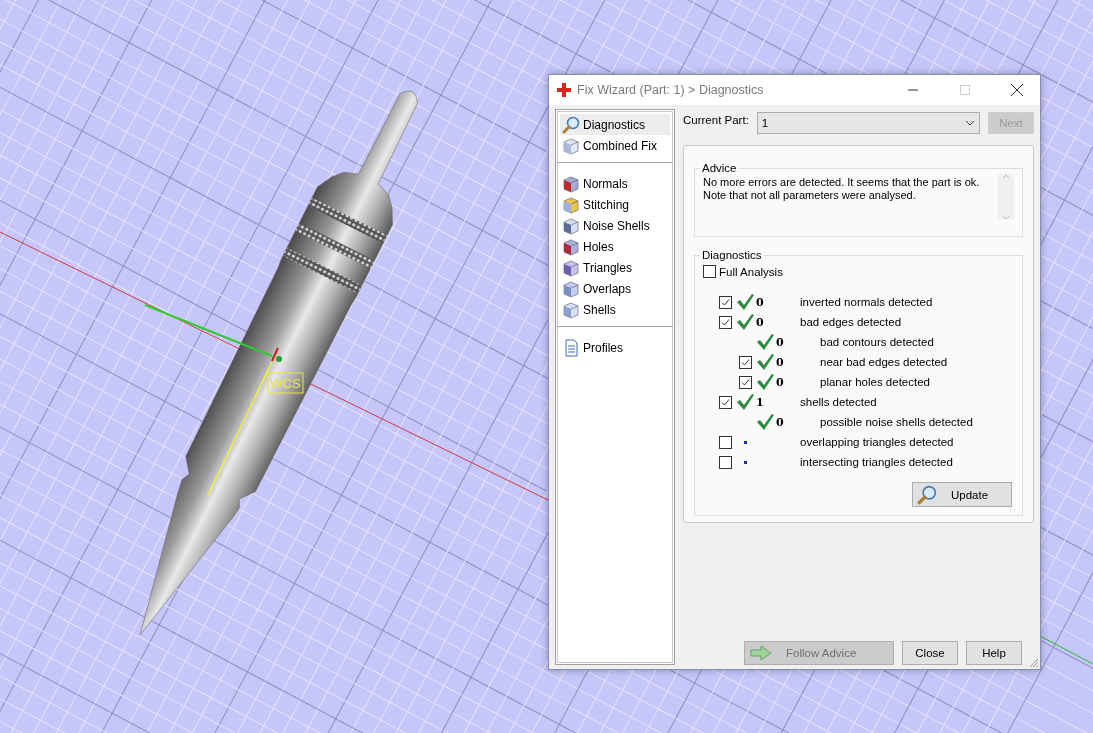 The width and height of the screenshot is (1093, 733). I want to click on chevron-down-icon, so click(1006, 217).